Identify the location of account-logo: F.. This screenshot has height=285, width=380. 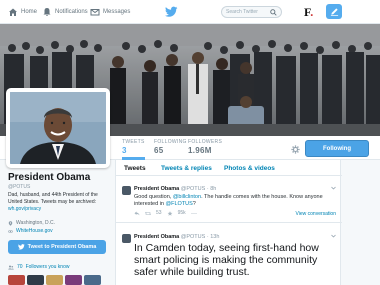
(310, 12).